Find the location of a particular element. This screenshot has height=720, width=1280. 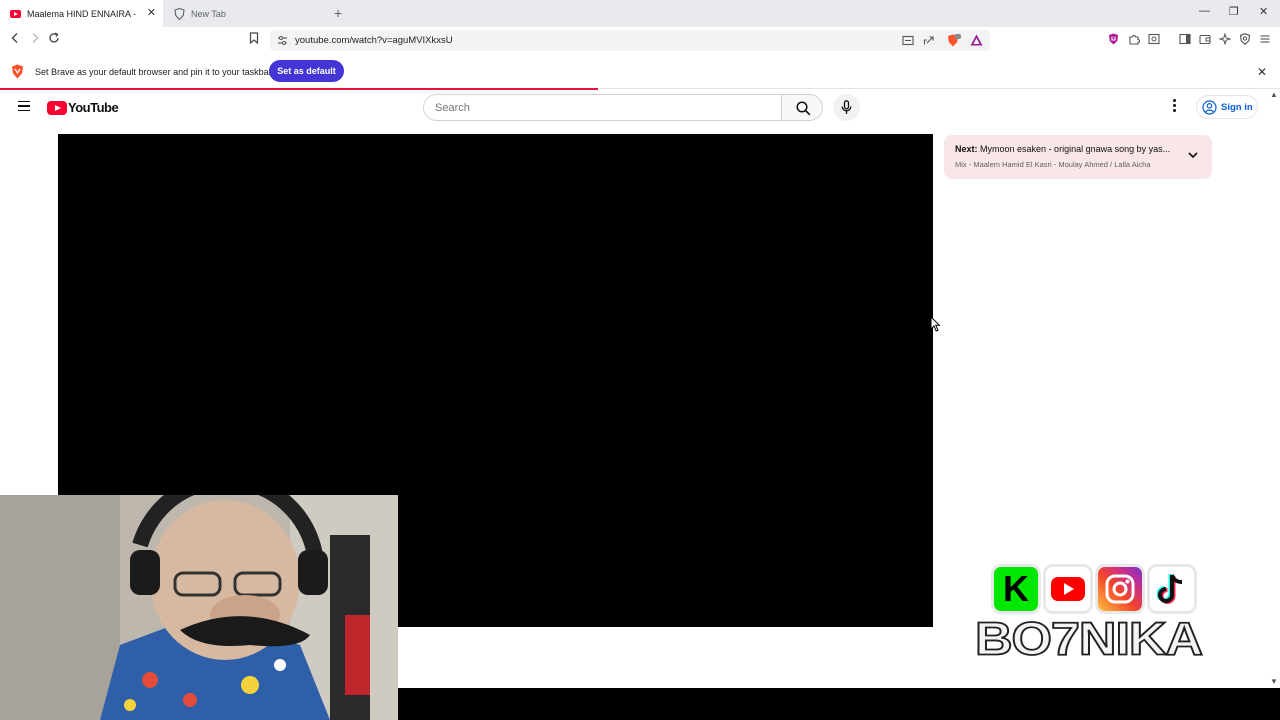

tiktok-logo-icon is located at coordinates (1172, 589).